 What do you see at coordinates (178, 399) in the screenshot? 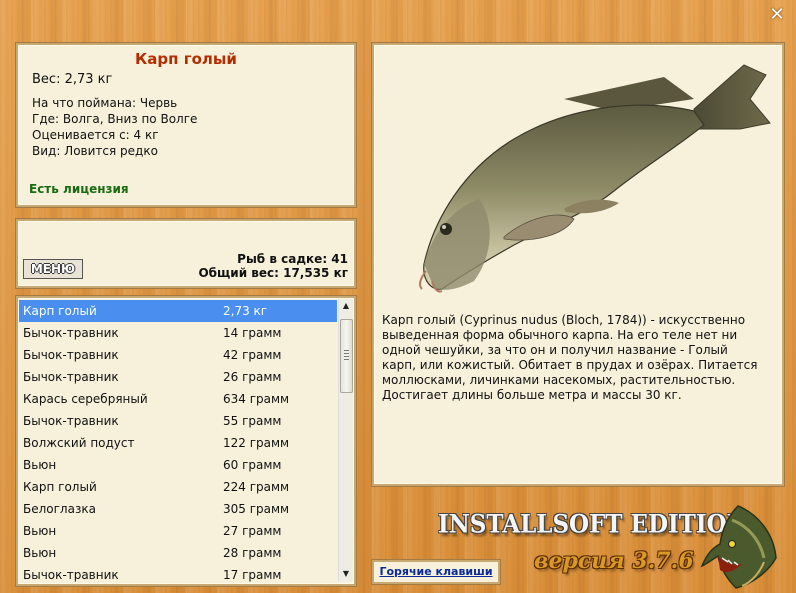
I see `list-item: Карась серебряный 634 грамм` at bounding box center [178, 399].